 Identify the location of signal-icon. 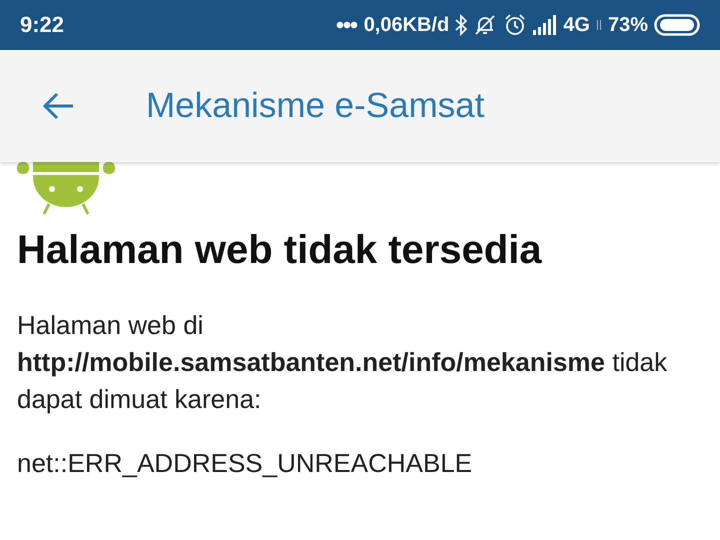
(545, 25).